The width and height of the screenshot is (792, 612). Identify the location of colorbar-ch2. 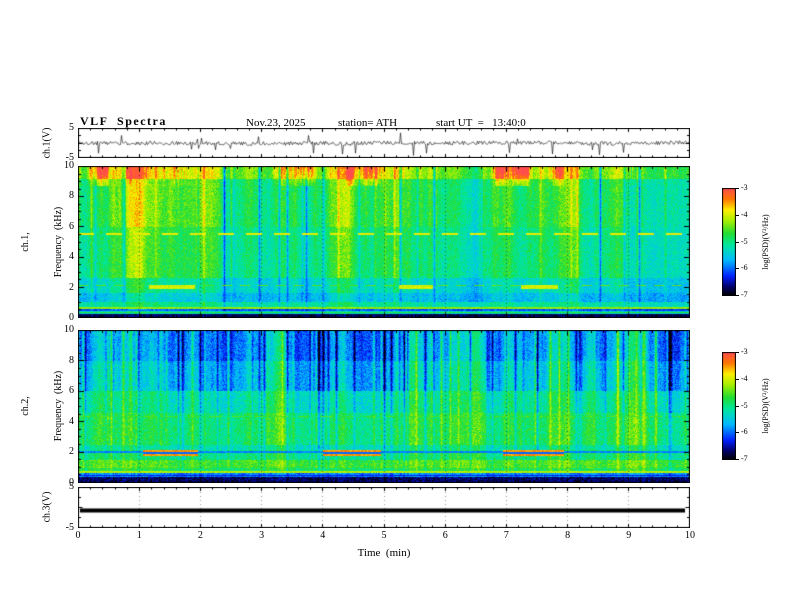
(729, 406).